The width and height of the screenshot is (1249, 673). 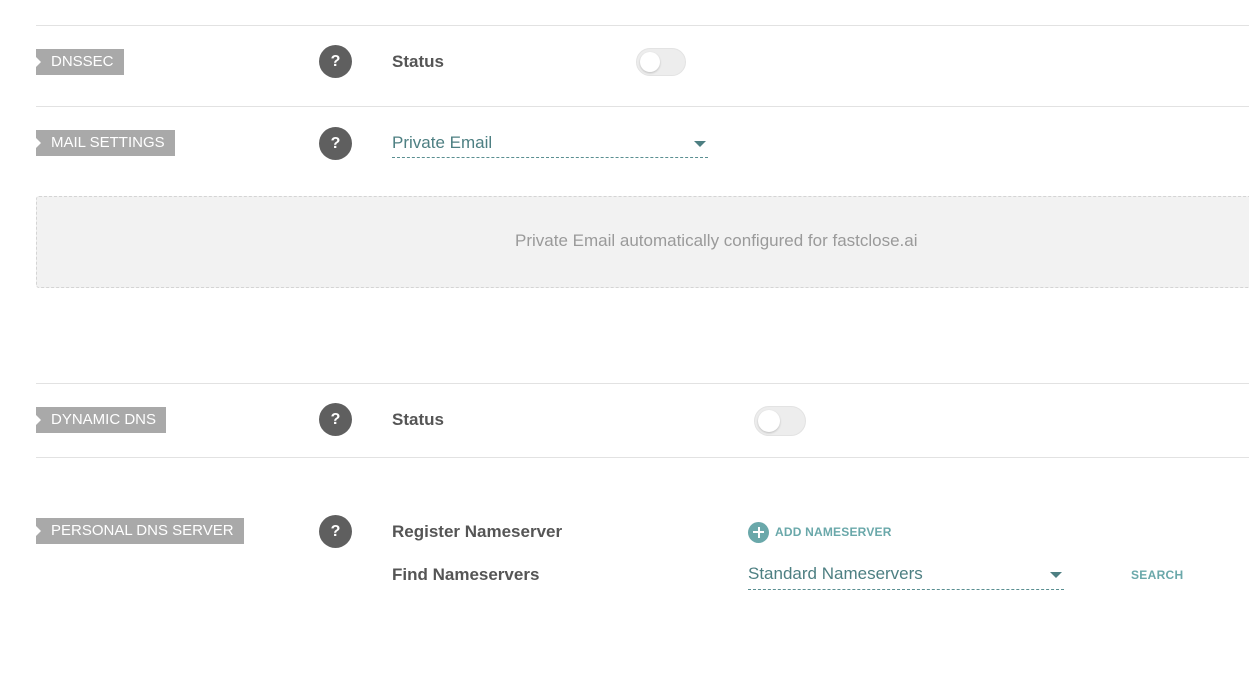 I want to click on add-nameserver-button: ADD NAMESERVER, so click(x=820, y=532).